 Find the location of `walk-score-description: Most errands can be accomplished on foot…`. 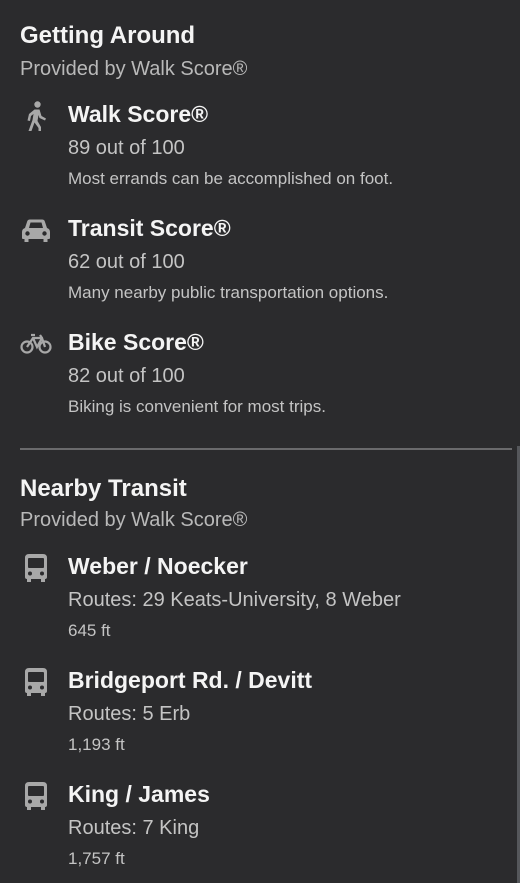

walk-score-description: Most errands can be accomplished on foot… is located at coordinates (231, 178).